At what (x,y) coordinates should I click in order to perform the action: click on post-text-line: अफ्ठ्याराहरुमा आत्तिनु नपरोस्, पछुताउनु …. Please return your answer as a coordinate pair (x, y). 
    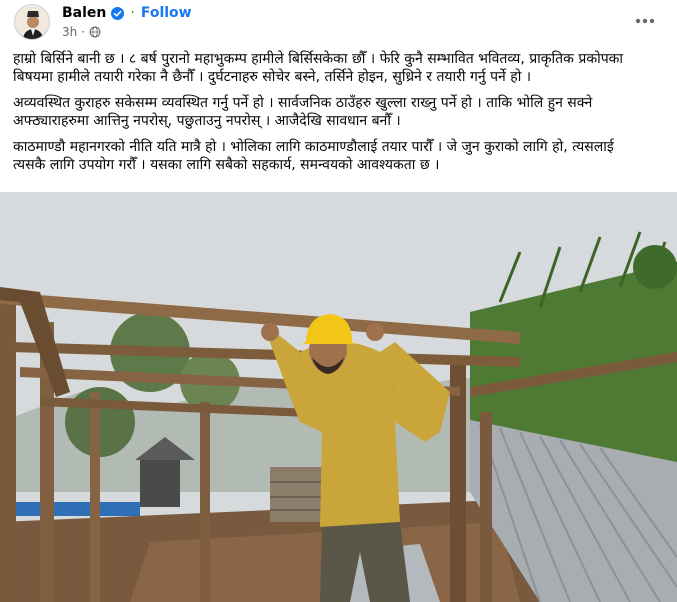
    Looking at the image, I should click on (207, 121).